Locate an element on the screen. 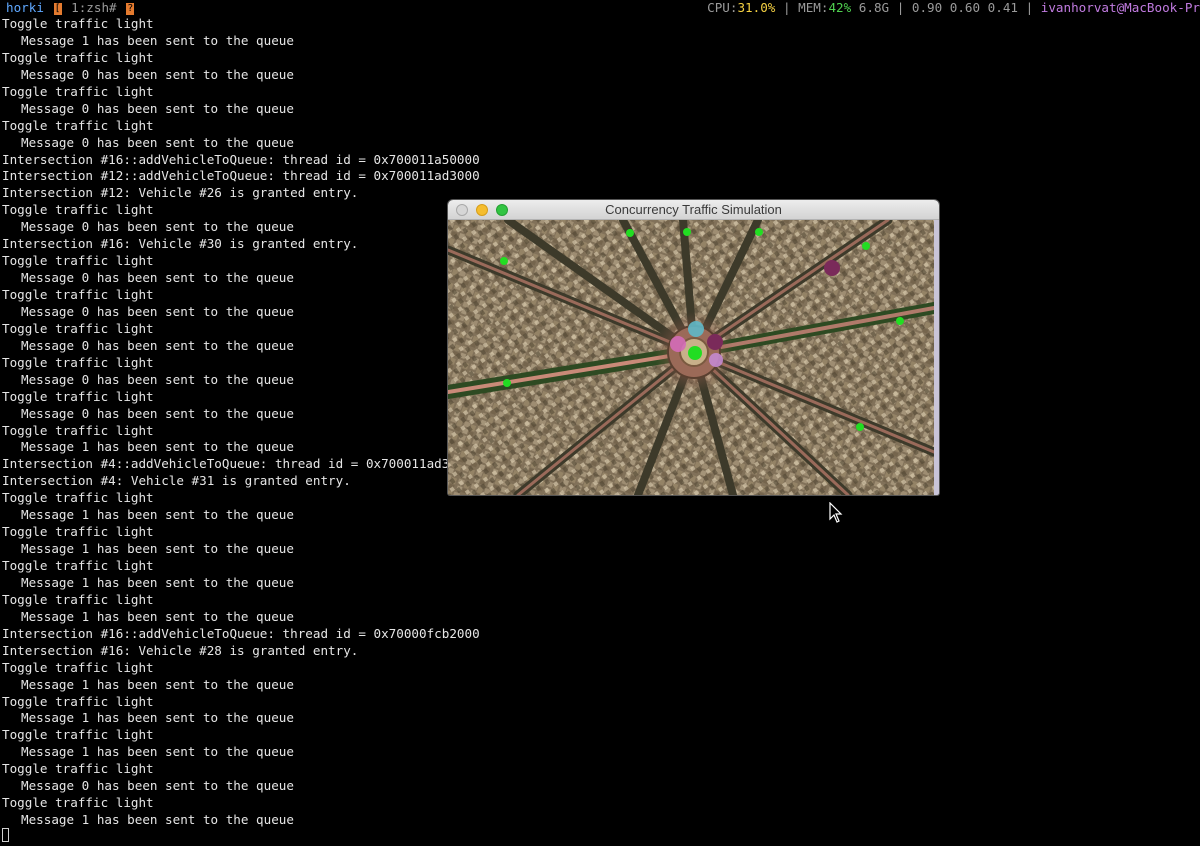 This screenshot has width=1200, height=846. window-title: Concurrency Traffic Simulation is located at coordinates (693, 209).